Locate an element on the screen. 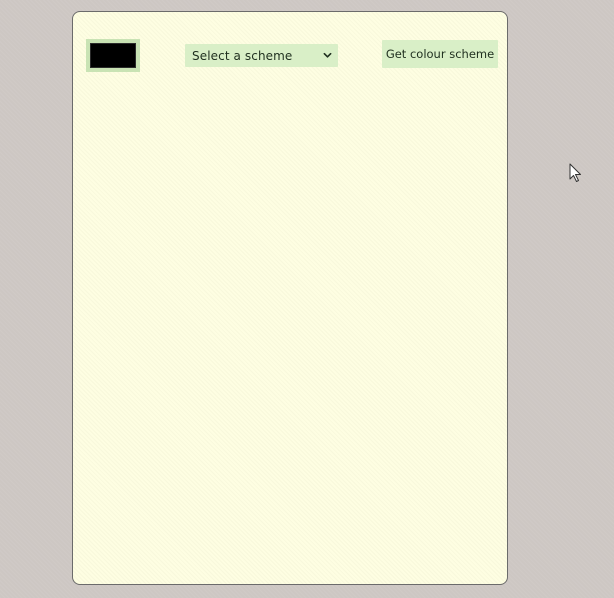 The width and height of the screenshot is (614, 598). scheme-select: Select a scheme is located at coordinates (261, 55).